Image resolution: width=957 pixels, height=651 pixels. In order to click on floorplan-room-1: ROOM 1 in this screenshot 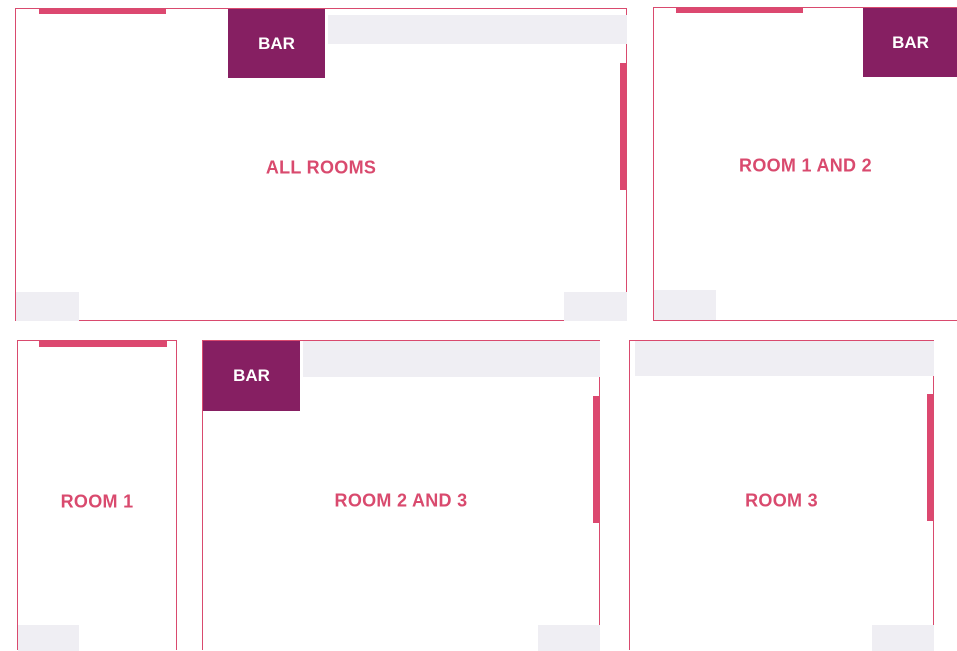, I will do `click(97, 495)`.